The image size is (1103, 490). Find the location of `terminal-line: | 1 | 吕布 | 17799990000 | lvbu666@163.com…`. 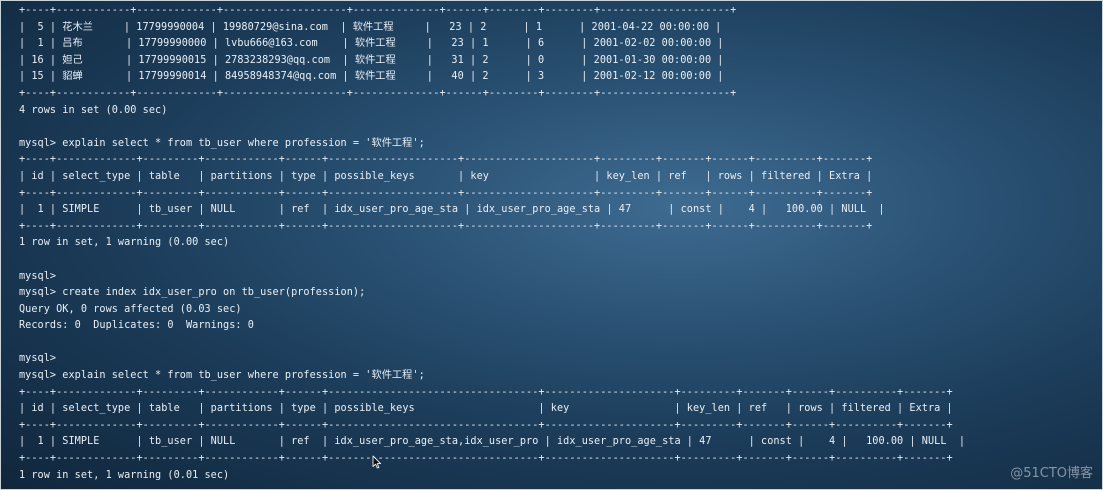

terminal-line: | 1 | 吕布 | 17799990000 | lvbu666@163.com… is located at coordinates (371, 44).